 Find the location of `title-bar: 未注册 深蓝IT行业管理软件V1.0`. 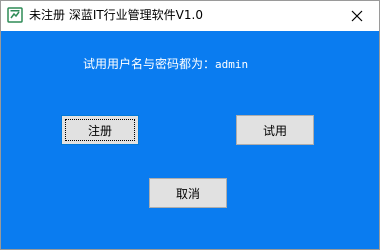

title-bar: 未注册 深蓝IT行业管理软件V1.0 is located at coordinates (190, 16).